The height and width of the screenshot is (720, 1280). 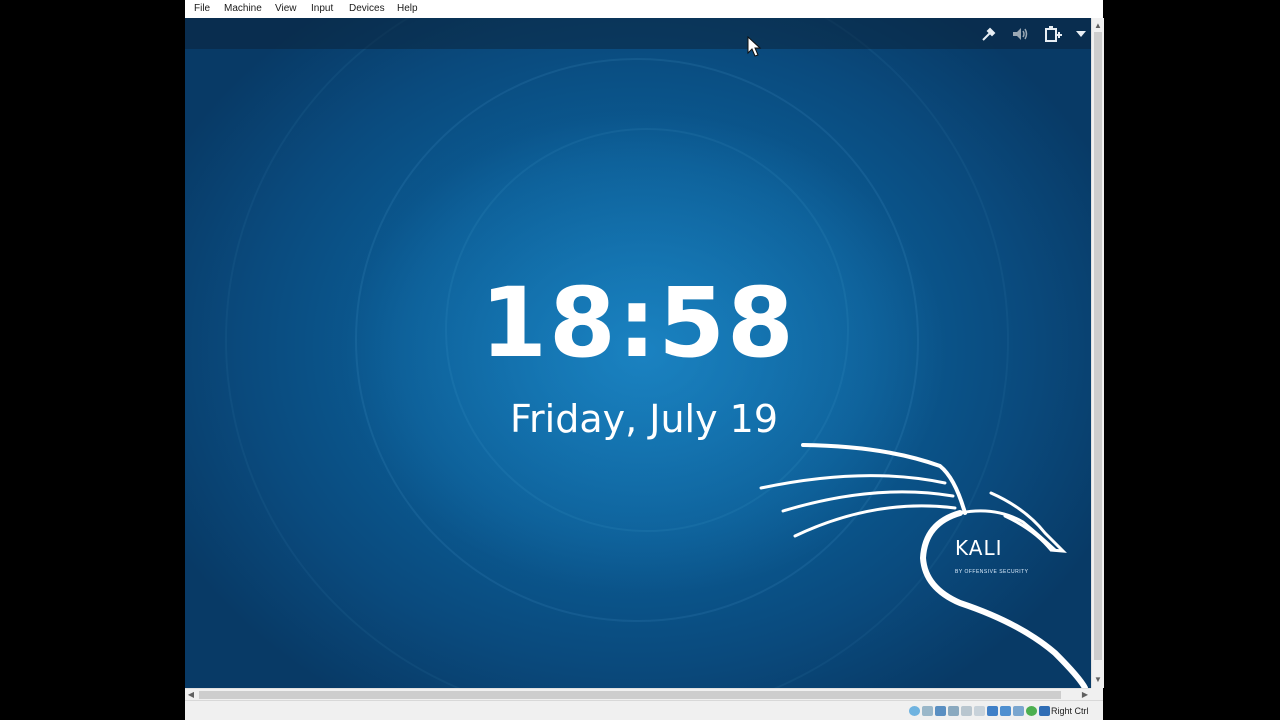 What do you see at coordinates (644, 9) in the screenshot?
I see `menu-bar: File Machine View Input Devices Help` at bounding box center [644, 9].